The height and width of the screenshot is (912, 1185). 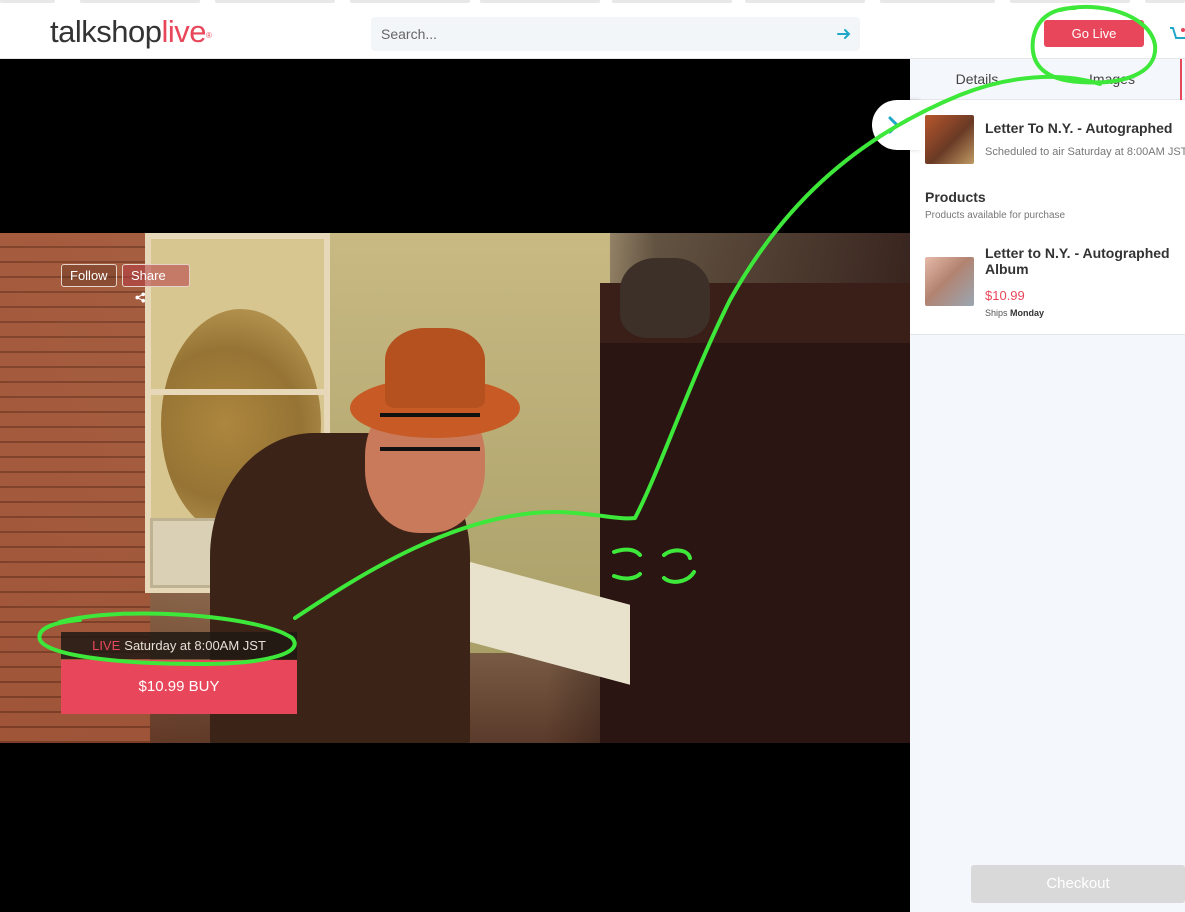 I want to click on show-title: Letter To N.Y. - Autographed, so click(x=1079, y=128).